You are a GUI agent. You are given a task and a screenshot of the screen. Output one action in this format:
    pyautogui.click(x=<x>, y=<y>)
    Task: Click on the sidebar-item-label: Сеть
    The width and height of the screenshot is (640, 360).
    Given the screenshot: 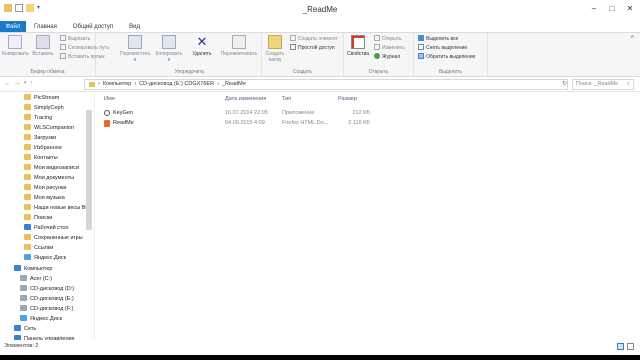 What is the action you would take?
    pyautogui.click(x=30, y=329)
    